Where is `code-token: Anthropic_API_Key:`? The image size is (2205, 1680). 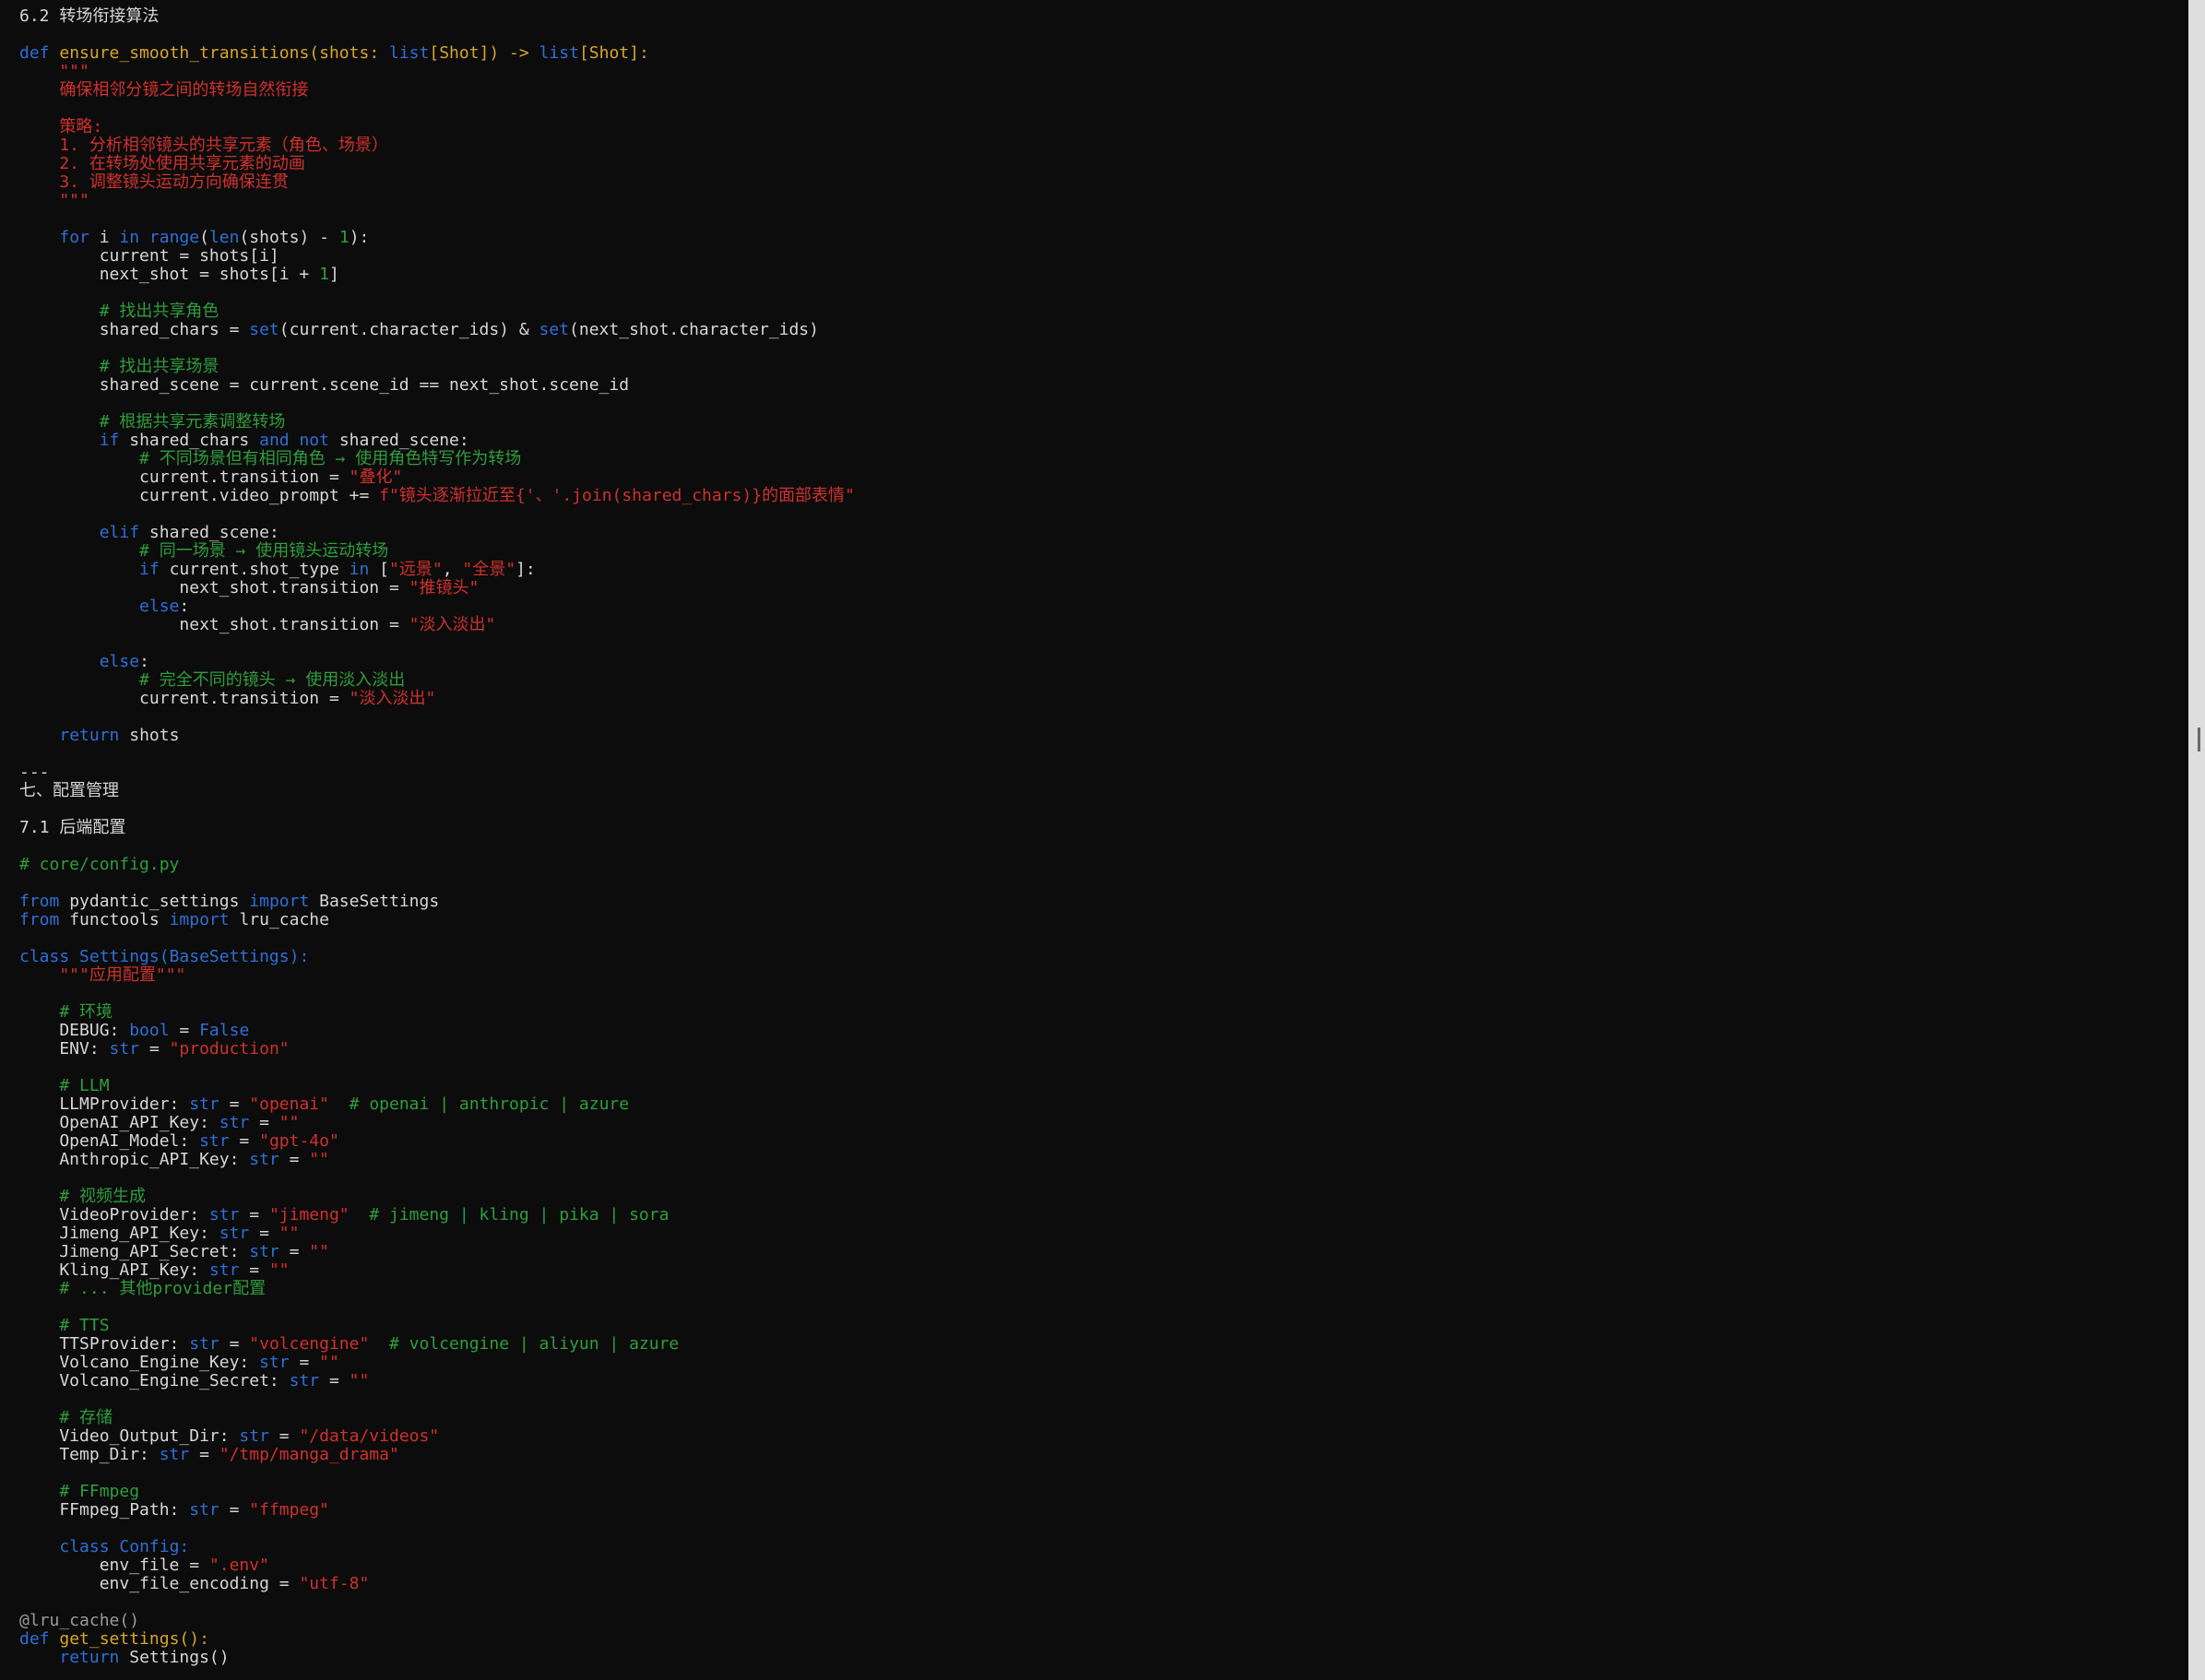 code-token: Anthropic_API_Key: is located at coordinates (135, 1159).